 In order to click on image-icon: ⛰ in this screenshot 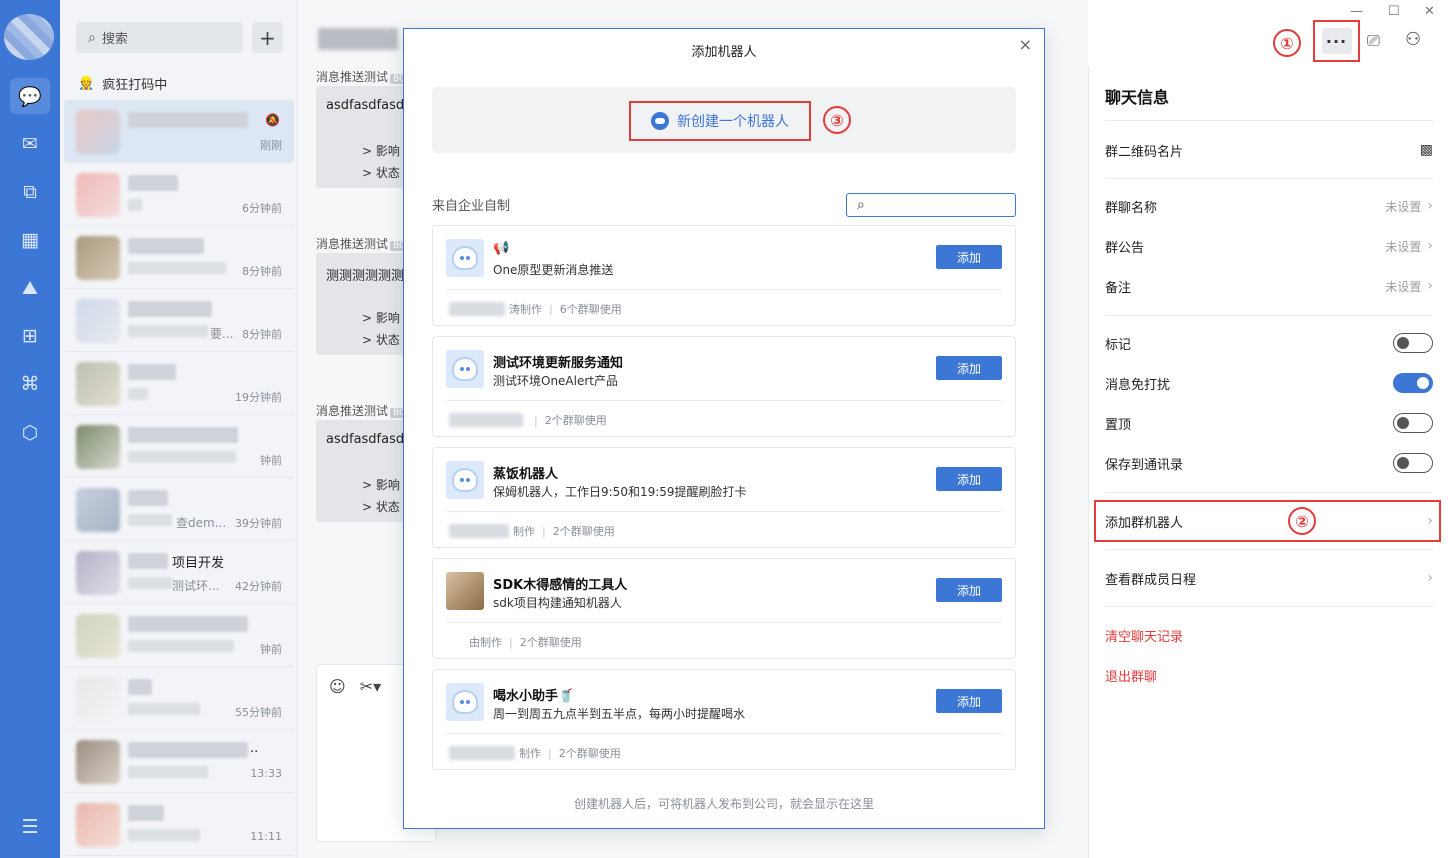, I will do `click(30, 288)`.